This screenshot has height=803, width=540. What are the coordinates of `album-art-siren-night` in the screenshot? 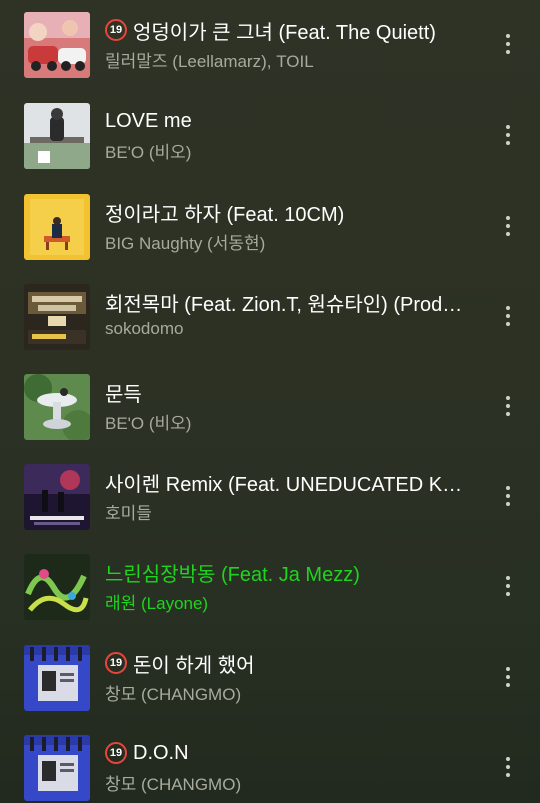 It's located at (57, 497).